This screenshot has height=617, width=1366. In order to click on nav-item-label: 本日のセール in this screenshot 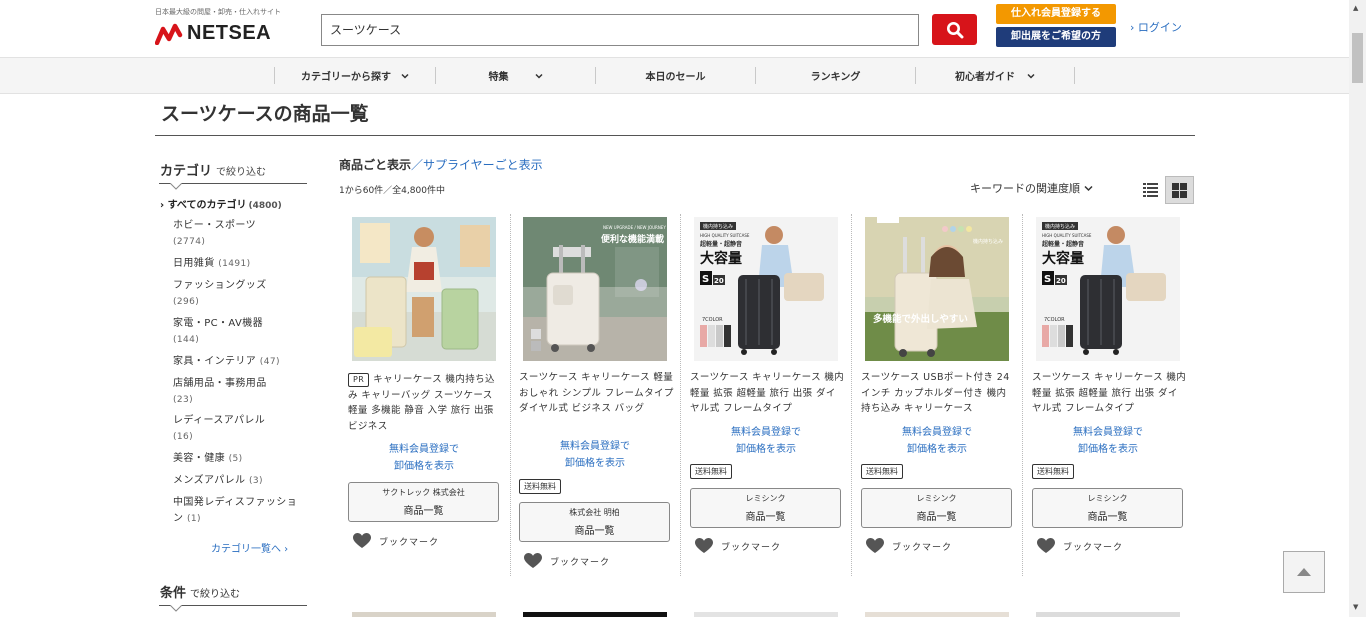, I will do `click(675, 77)`.